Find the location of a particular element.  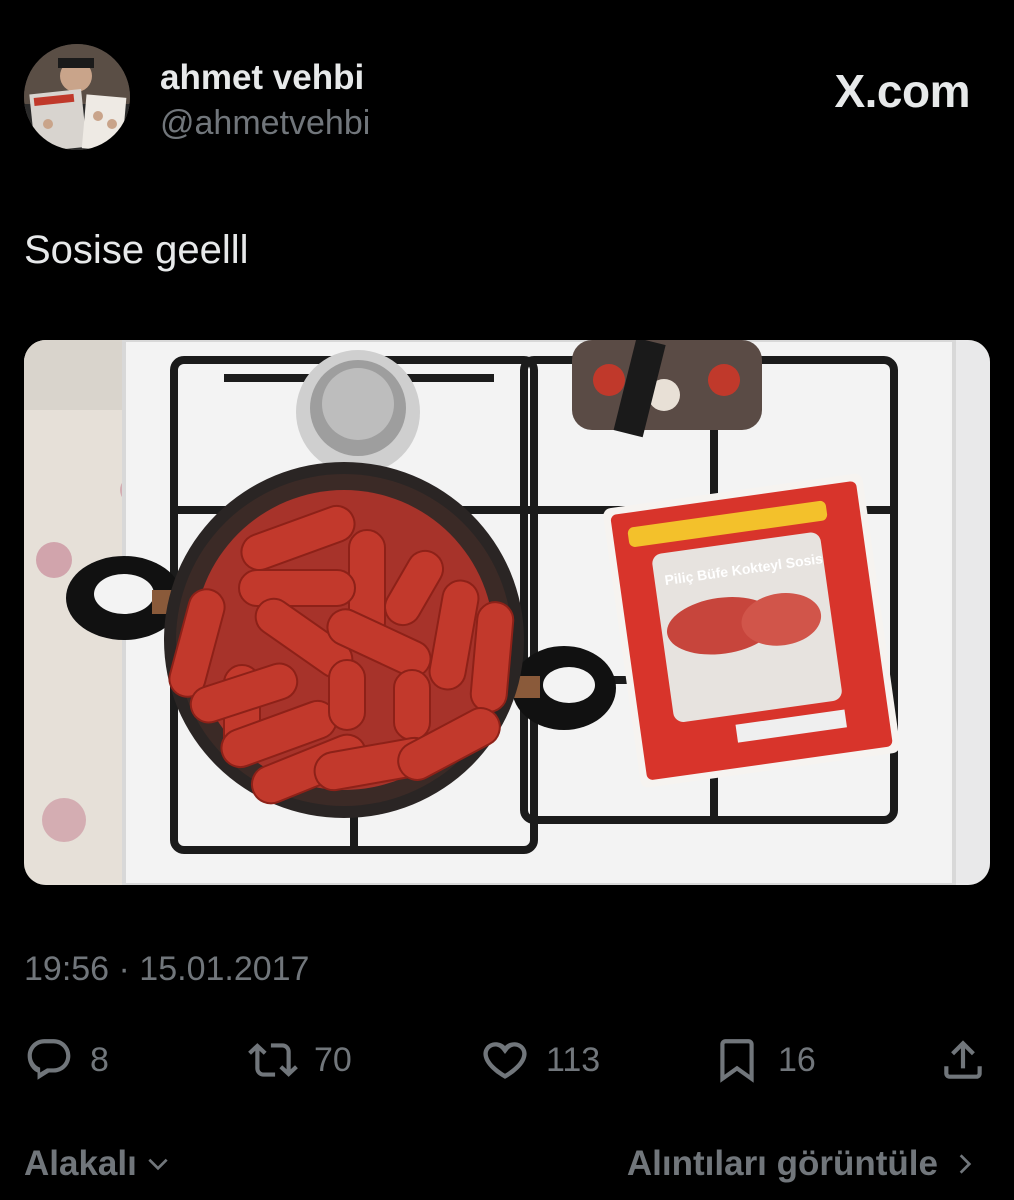

bookmark-count: 16 is located at coordinates (797, 1059).